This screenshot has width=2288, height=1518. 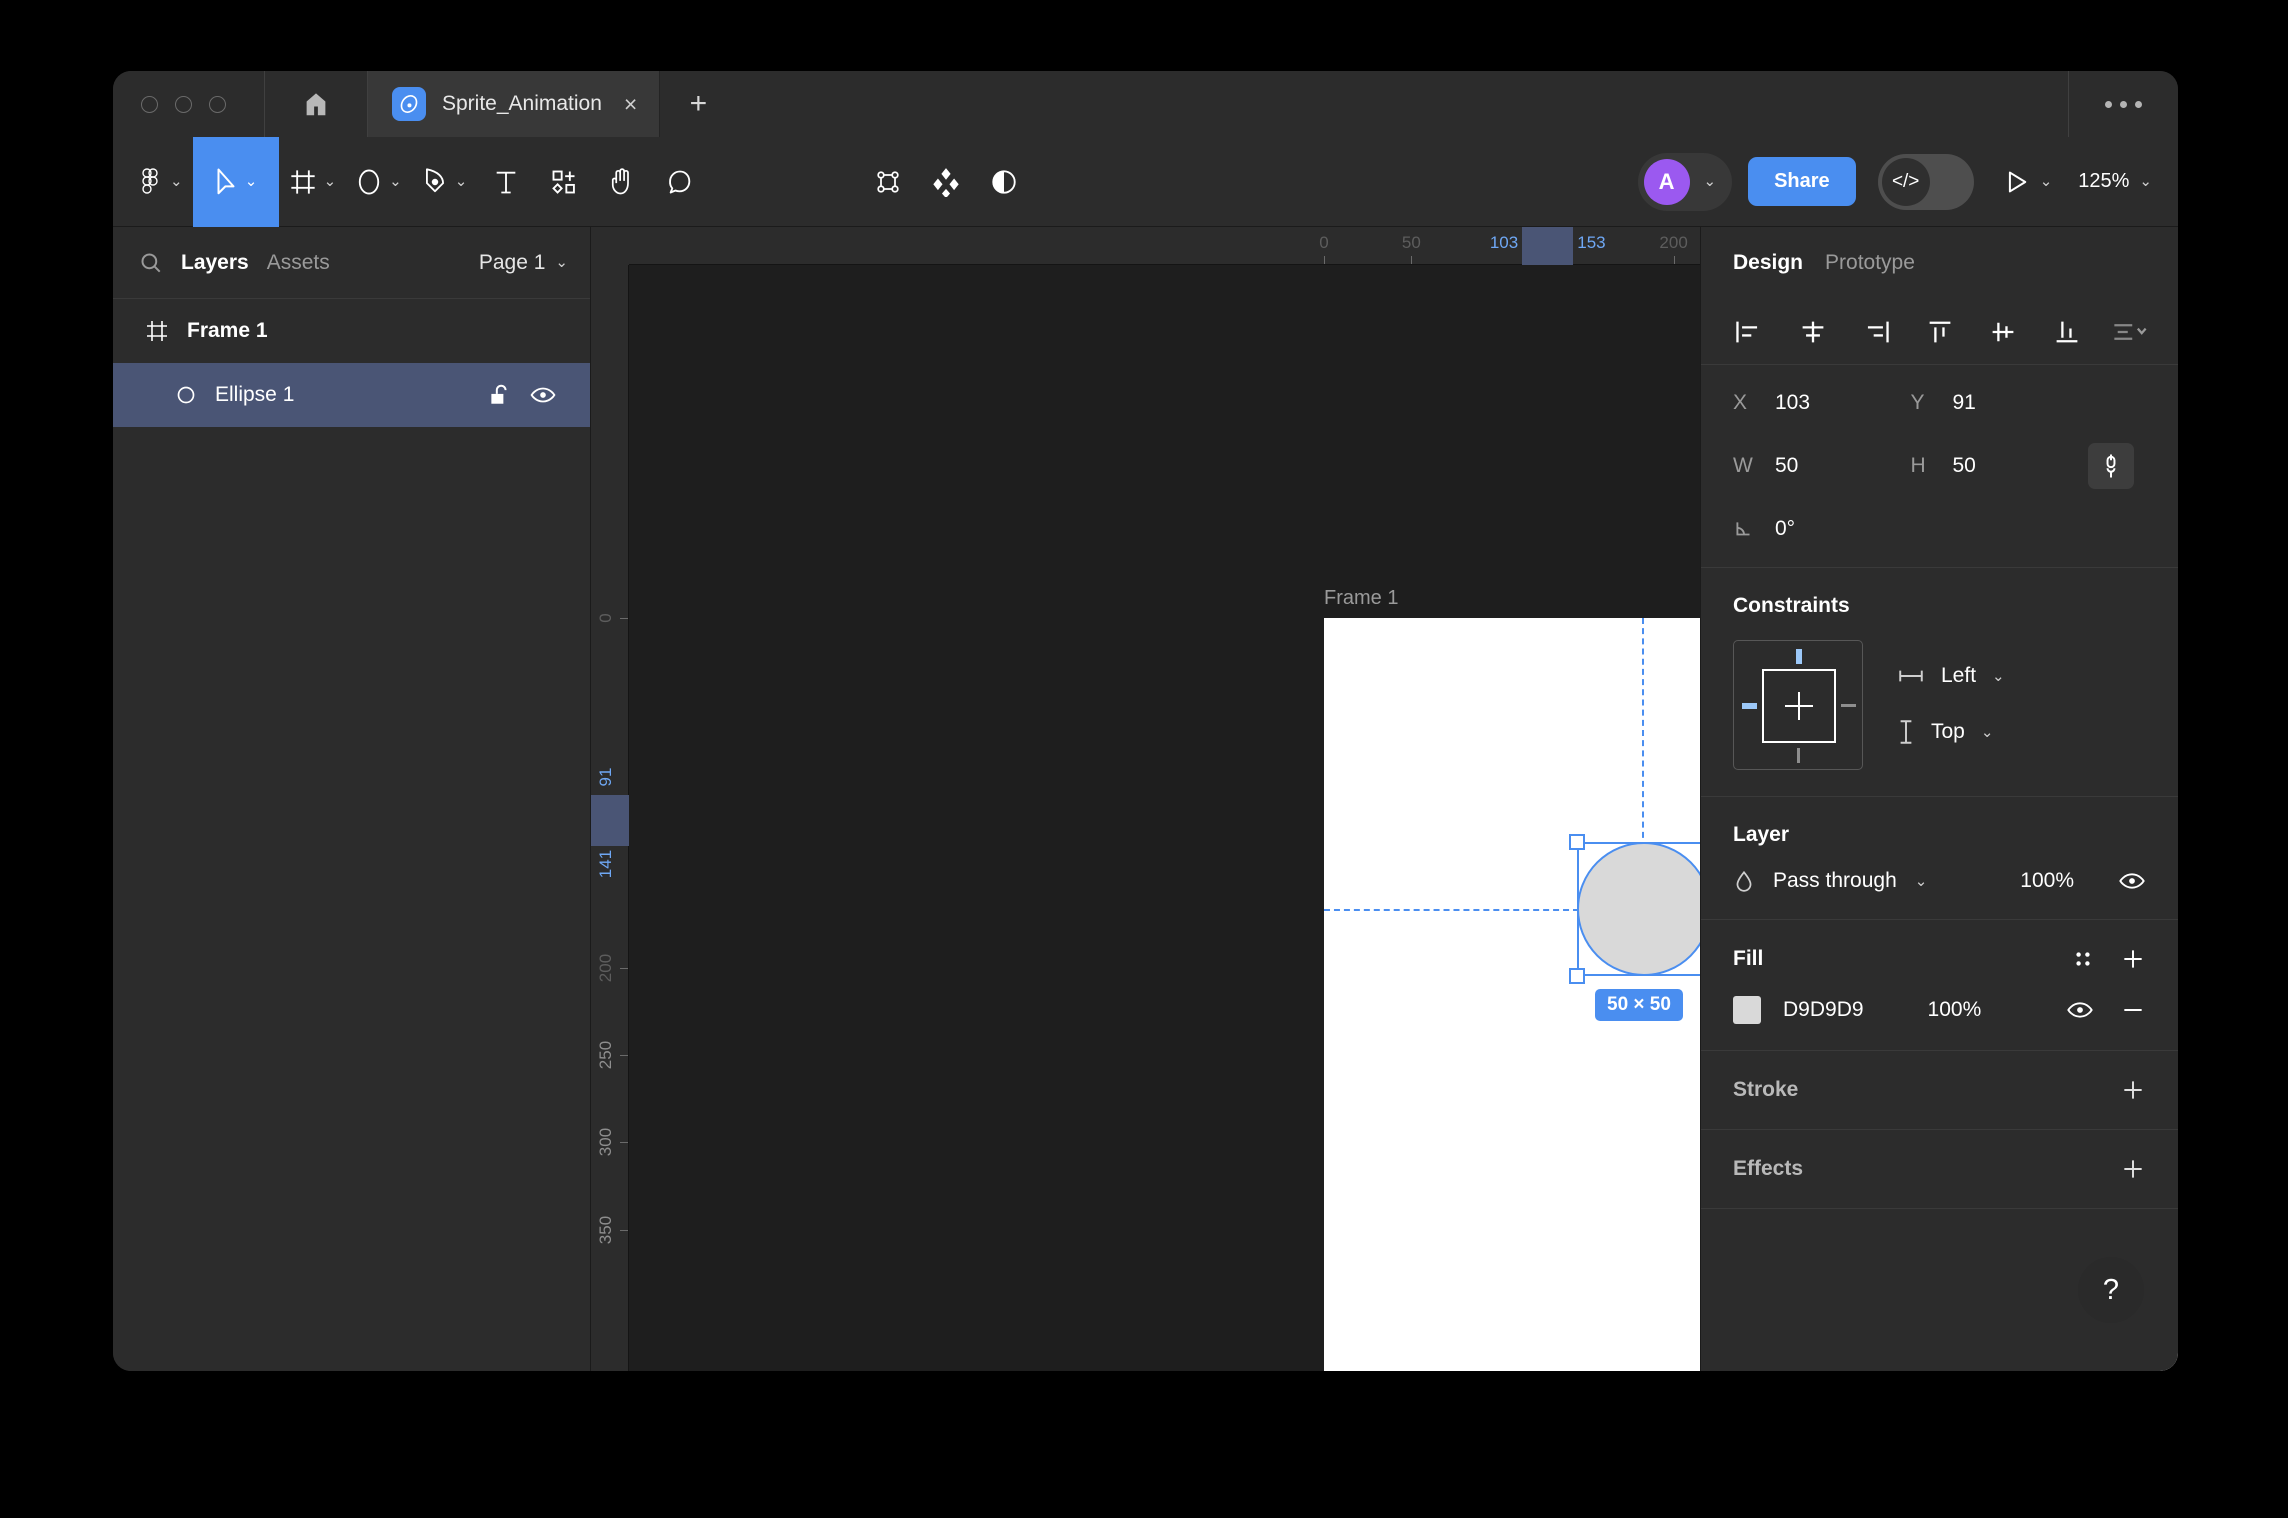 I want to click on document-tab: Sprite_Animation ×, so click(x=514, y=104).